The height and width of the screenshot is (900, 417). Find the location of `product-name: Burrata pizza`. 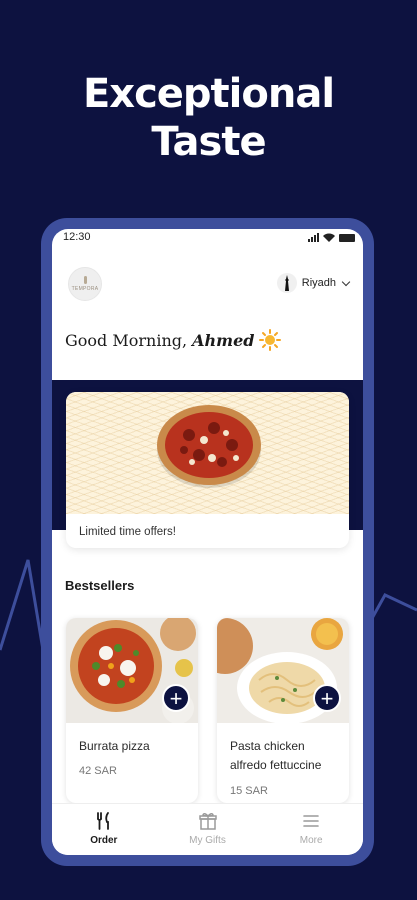

product-name: Burrata pizza is located at coordinates (114, 746).